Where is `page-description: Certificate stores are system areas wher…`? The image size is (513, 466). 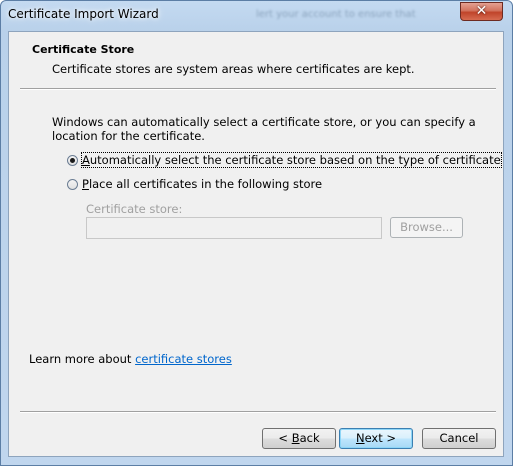 page-description: Certificate stores are system areas wher… is located at coordinates (233, 69).